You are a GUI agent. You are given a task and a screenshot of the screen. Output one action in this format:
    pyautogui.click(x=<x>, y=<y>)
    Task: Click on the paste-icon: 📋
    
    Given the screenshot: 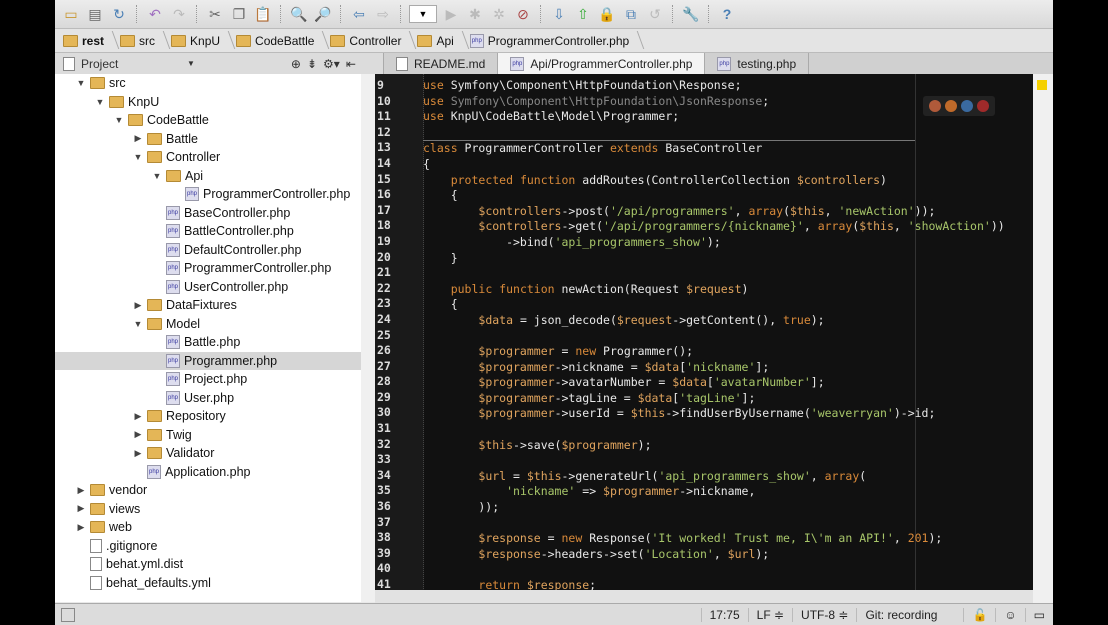 What is the action you would take?
    pyautogui.click(x=263, y=14)
    